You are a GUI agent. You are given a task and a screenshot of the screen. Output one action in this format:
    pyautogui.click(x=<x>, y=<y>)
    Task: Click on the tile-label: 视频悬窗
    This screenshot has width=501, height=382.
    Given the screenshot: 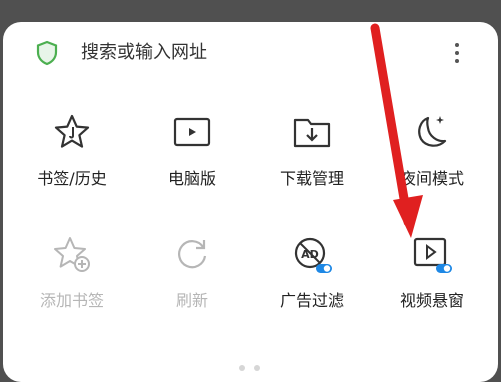 What is the action you would take?
    pyautogui.click(x=431, y=300)
    